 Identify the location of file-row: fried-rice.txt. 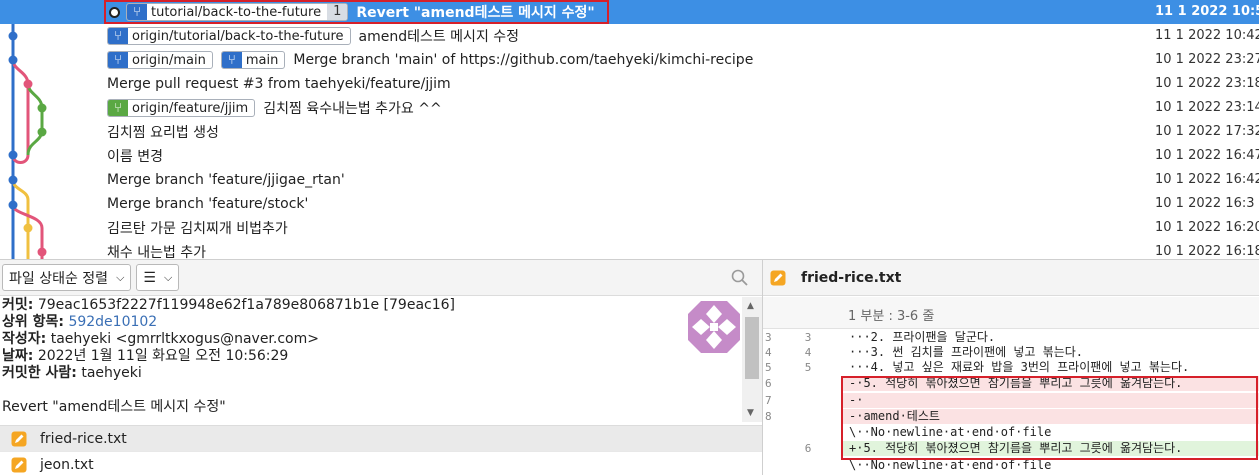
(381, 439).